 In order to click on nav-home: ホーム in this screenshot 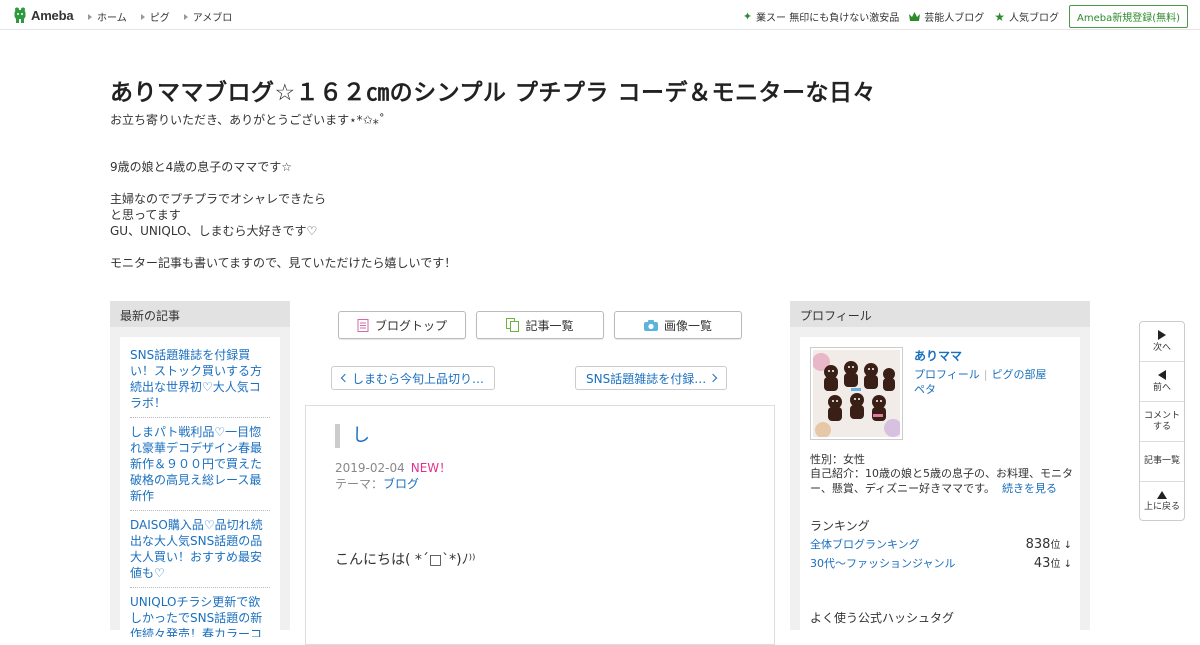, I will do `click(107, 16)`.